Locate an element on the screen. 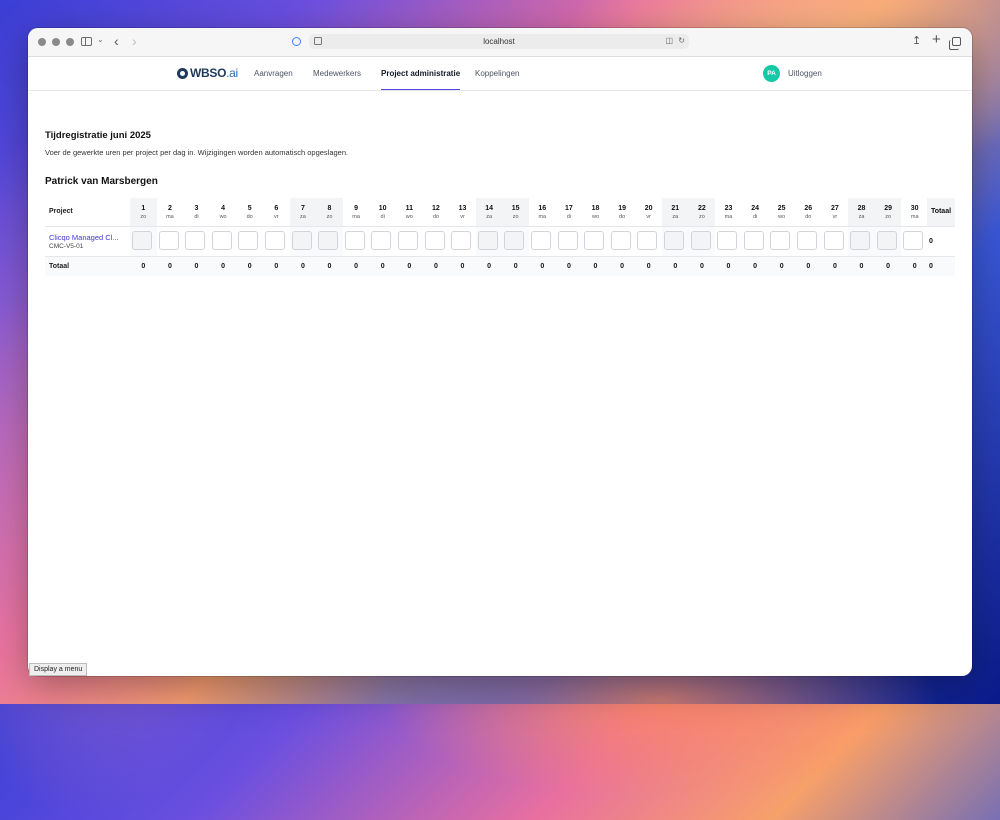 The height and width of the screenshot is (820, 1000). page-title: Tijdregistratie juni 2025 is located at coordinates (98, 135).